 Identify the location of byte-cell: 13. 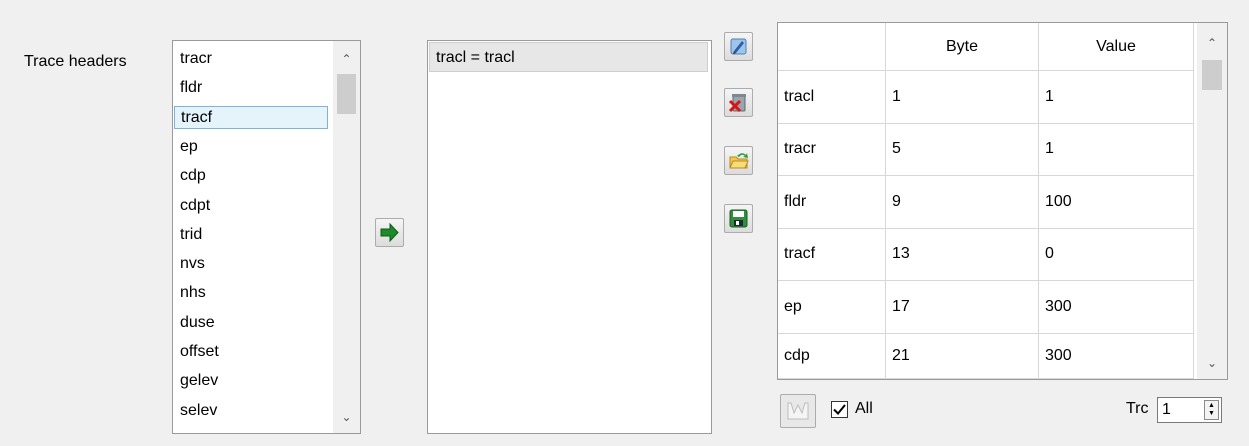
(962, 254).